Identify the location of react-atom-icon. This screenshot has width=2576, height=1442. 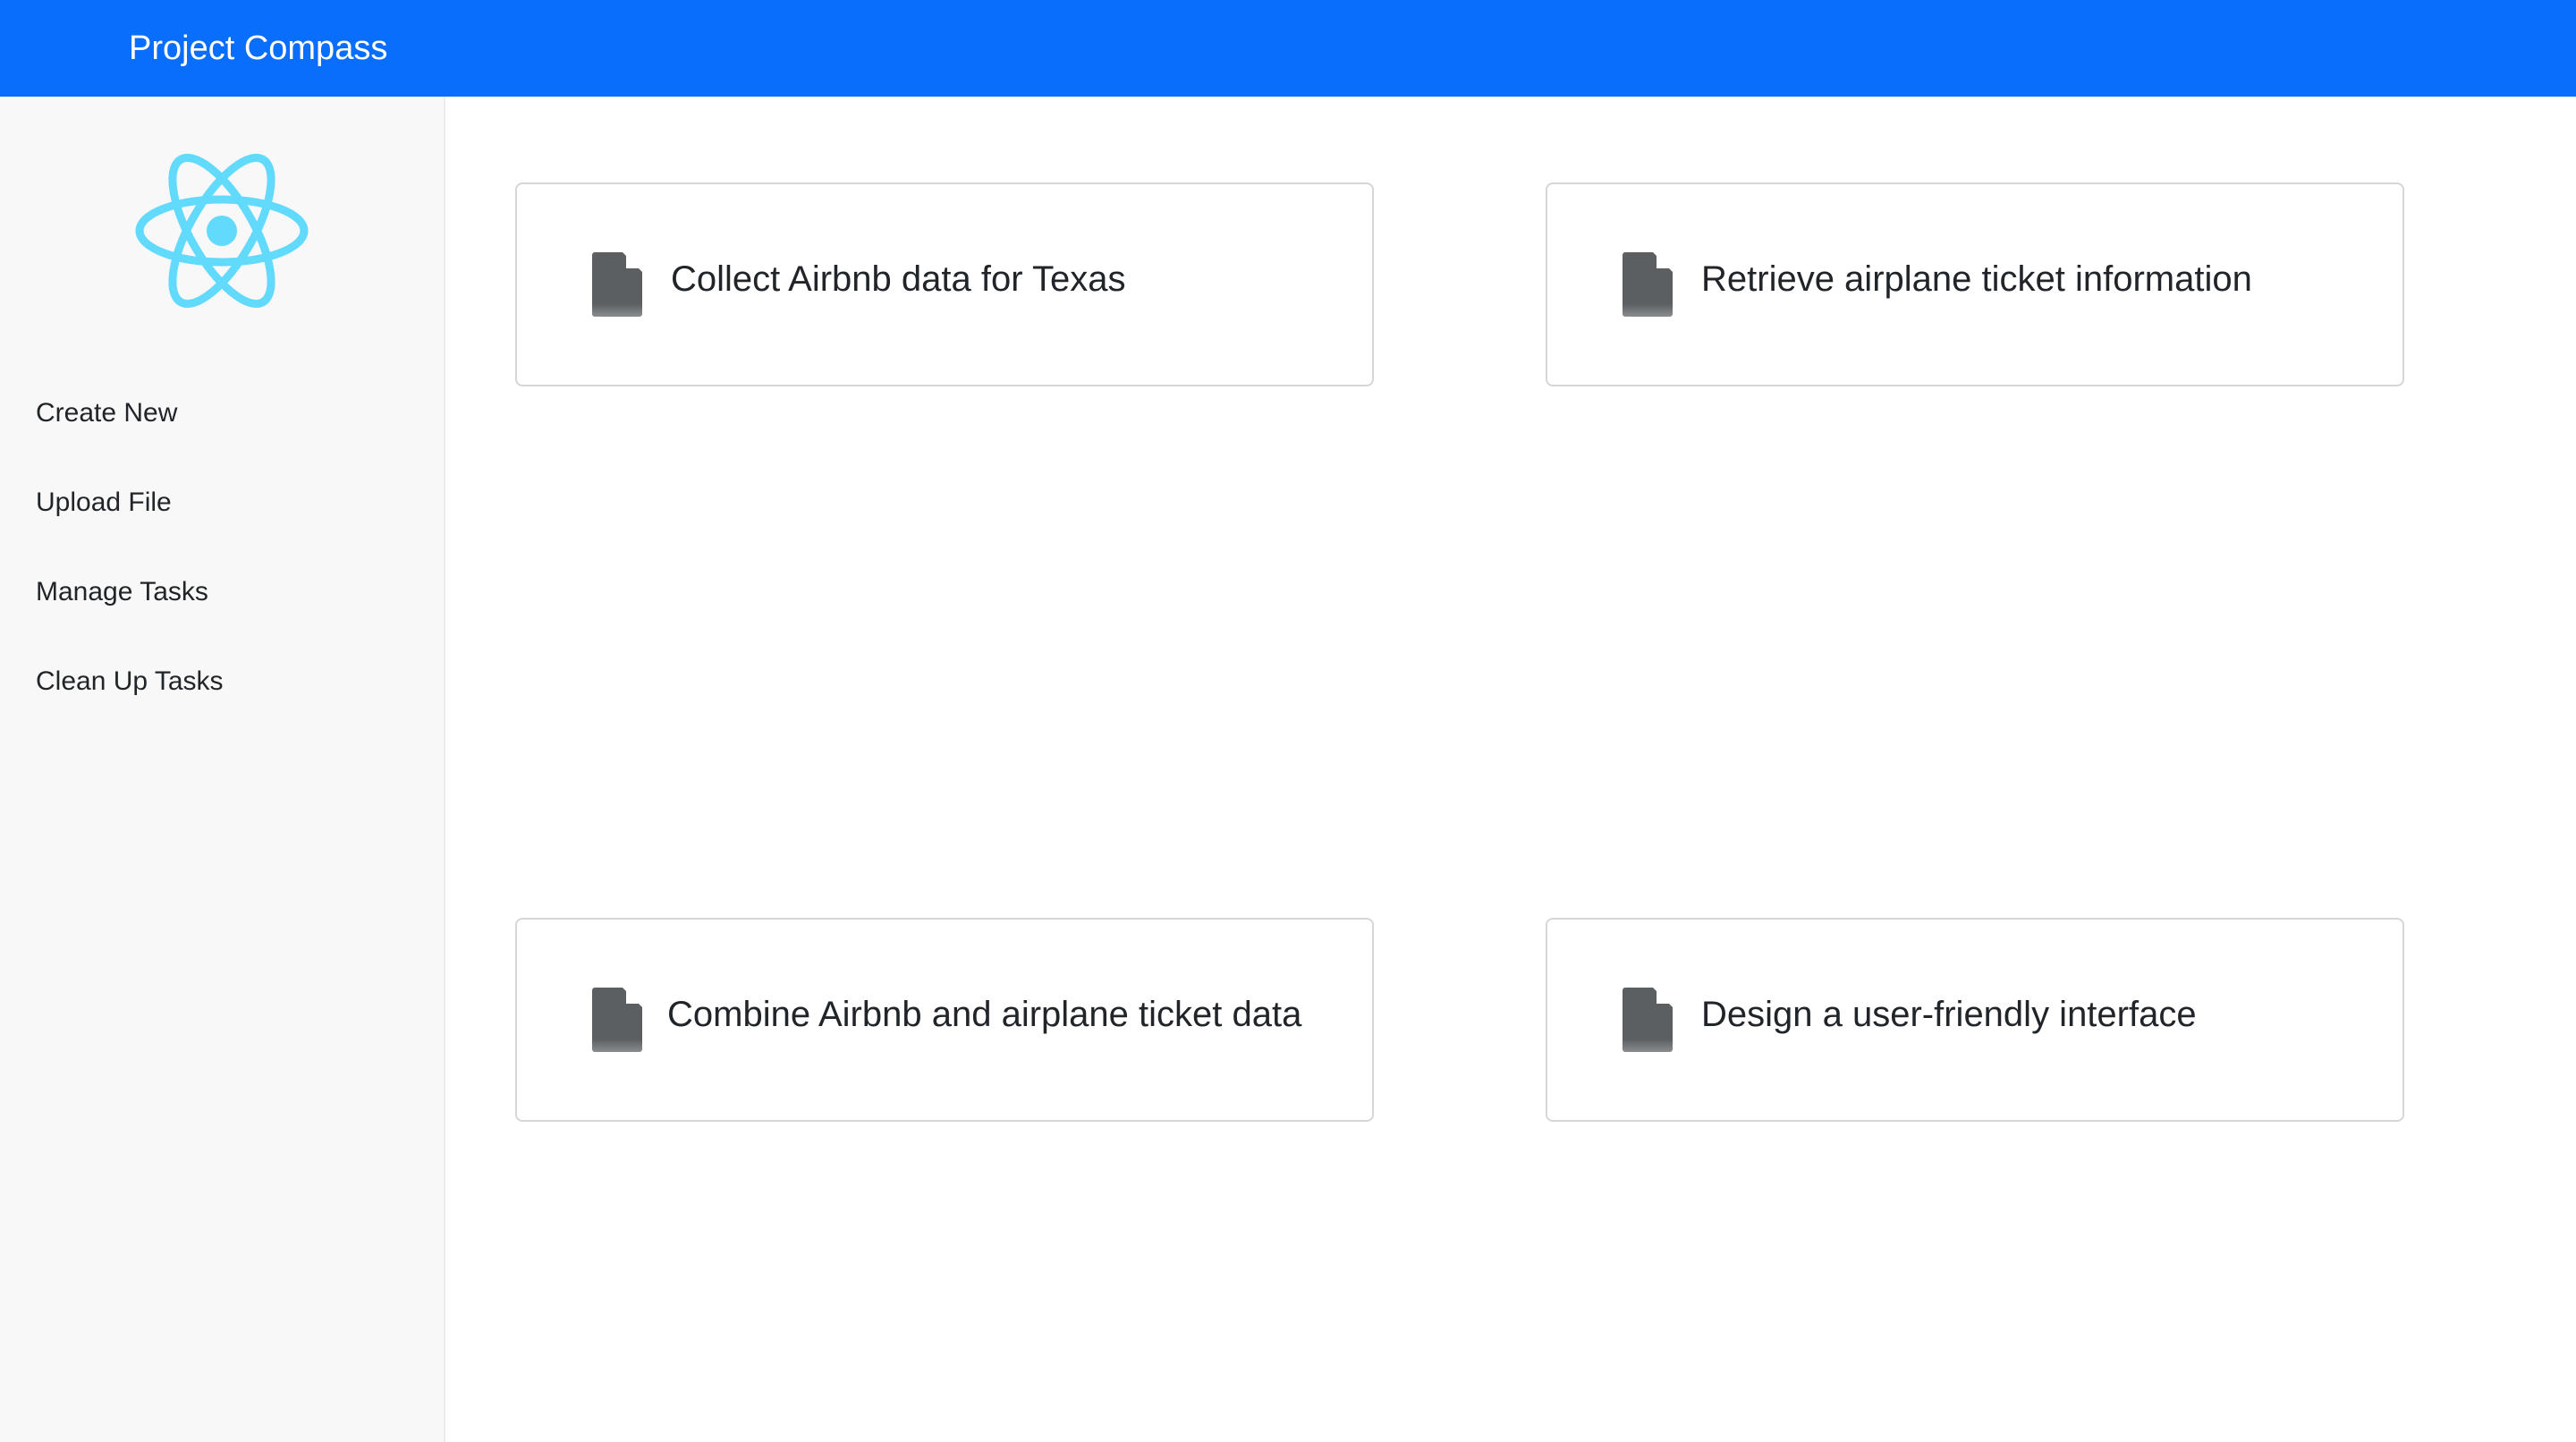
(222, 231).